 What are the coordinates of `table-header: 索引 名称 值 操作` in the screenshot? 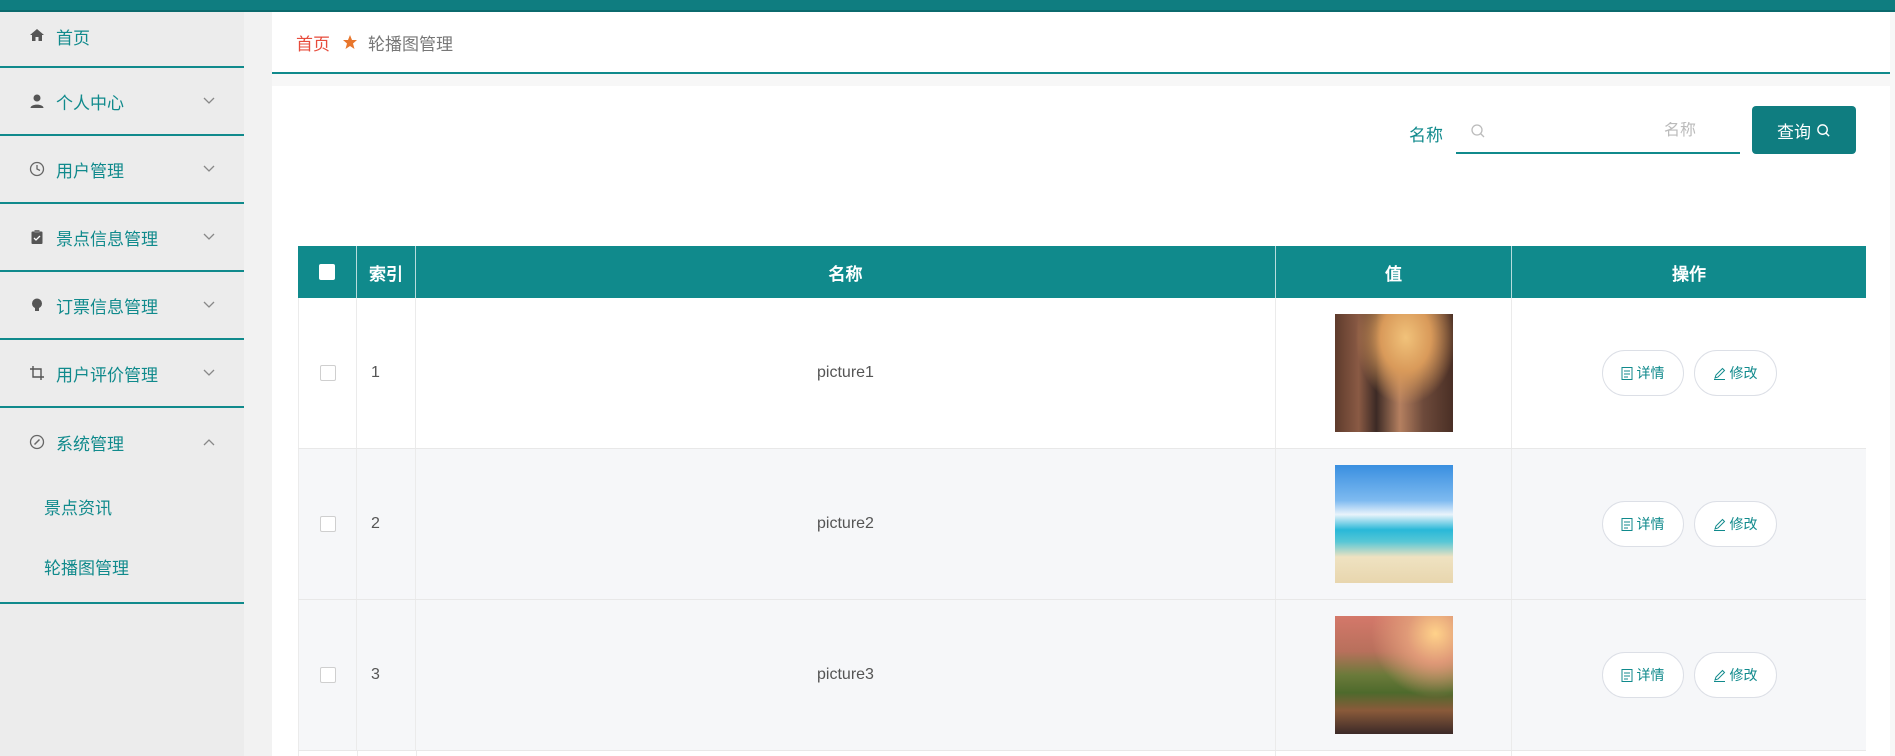 It's located at (1082, 272).